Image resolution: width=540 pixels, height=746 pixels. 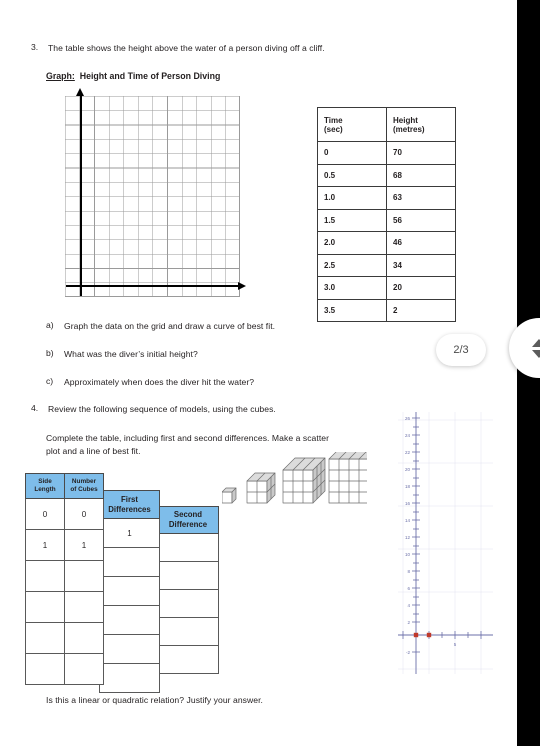 What do you see at coordinates (84, 545) in the screenshot?
I see `cell-number-cubes: 1` at bounding box center [84, 545].